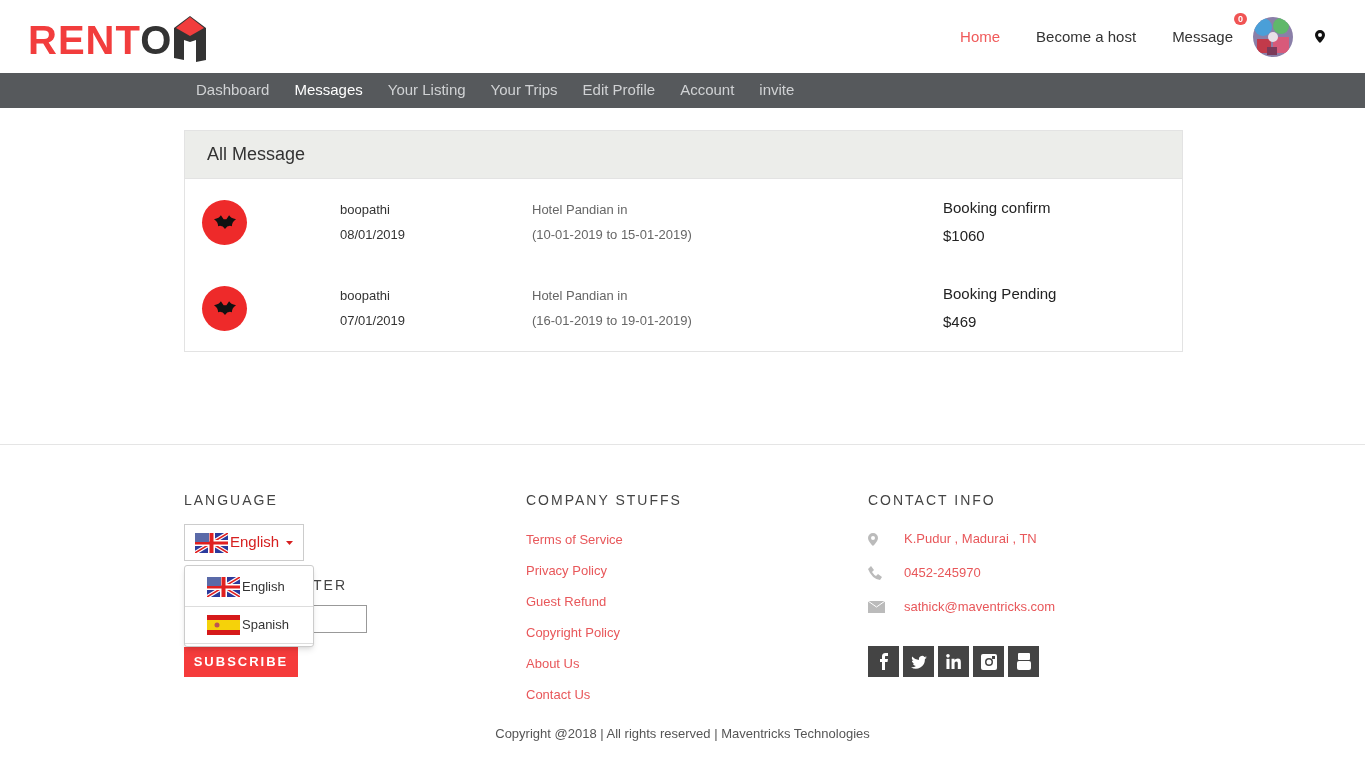 The width and height of the screenshot is (1365, 767). Describe the element at coordinates (980, 36) in the screenshot. I see `nav-link: Home` at that location.